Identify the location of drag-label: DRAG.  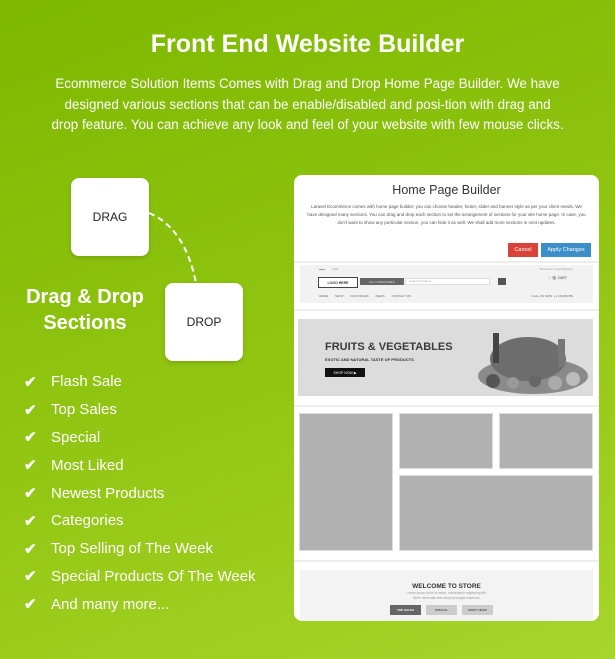
(110, 217).